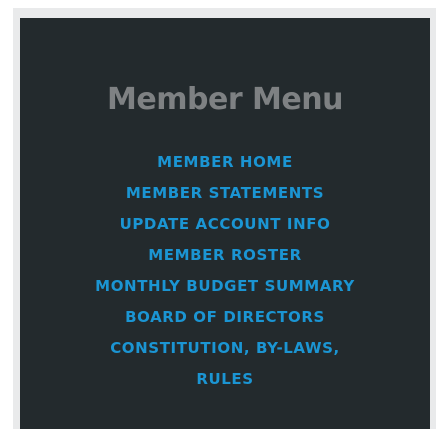 This screenshot has width=436, height=429. I want to click on board-of-directors-link: BOARD OF DIRECTORS, so click(225, 317).